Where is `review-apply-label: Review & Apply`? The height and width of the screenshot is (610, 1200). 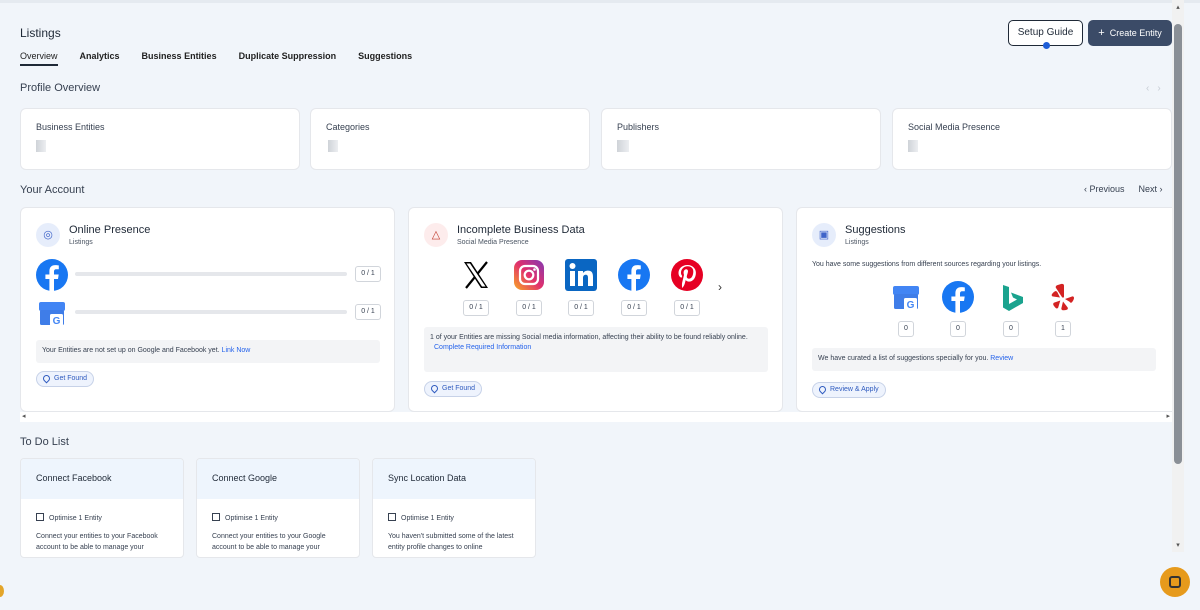
review-apply-label: Review & Apply is located at coordinates (854, 389).